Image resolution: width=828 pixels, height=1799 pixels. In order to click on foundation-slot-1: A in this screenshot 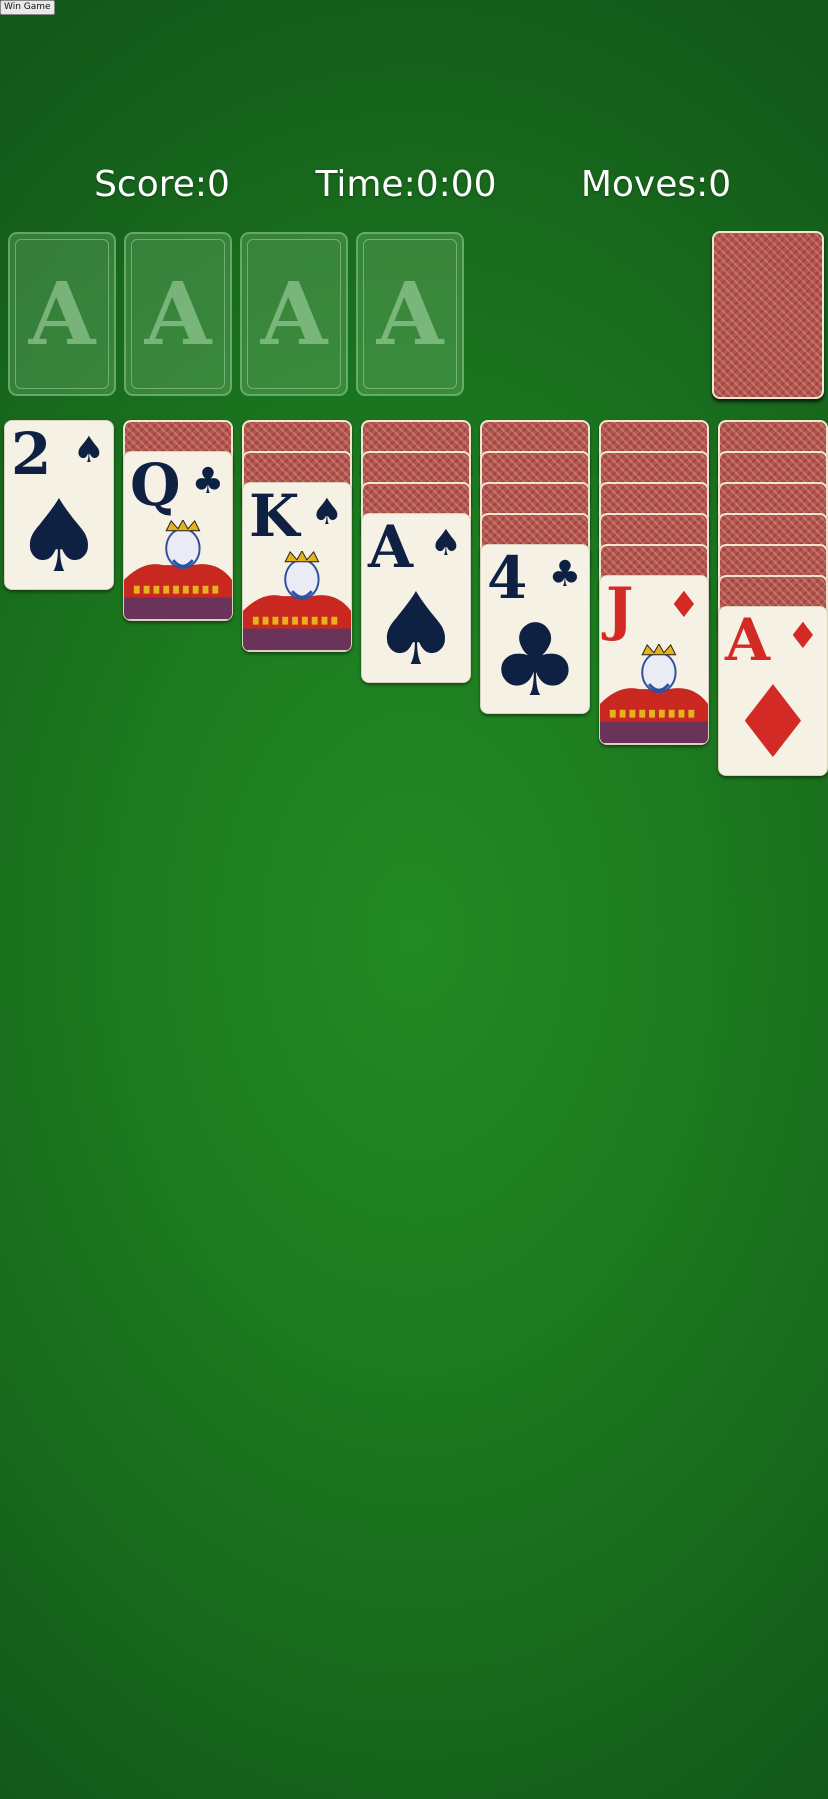, I will do `click(62, 314)`.